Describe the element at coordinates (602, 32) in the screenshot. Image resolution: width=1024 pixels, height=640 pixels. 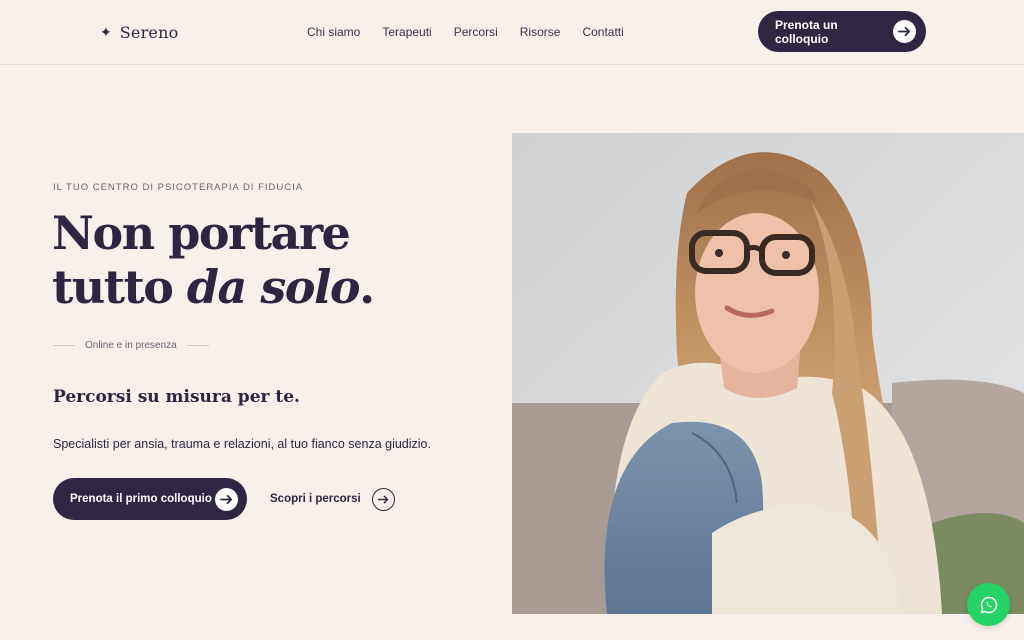
I see `nav-item-contatti: Contatti` at that location.